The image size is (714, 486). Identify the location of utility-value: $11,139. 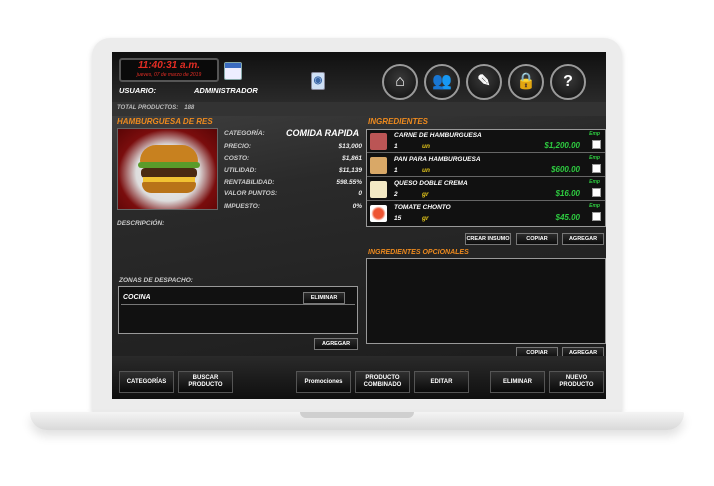
(350, 170).